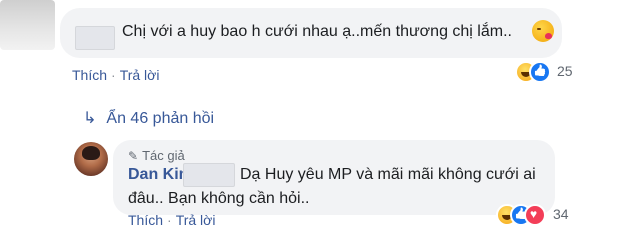  What do you see at coordinates (540, 72) in the screenshot?
I see `like-reaction-icon` at bounding box center [540, 72].